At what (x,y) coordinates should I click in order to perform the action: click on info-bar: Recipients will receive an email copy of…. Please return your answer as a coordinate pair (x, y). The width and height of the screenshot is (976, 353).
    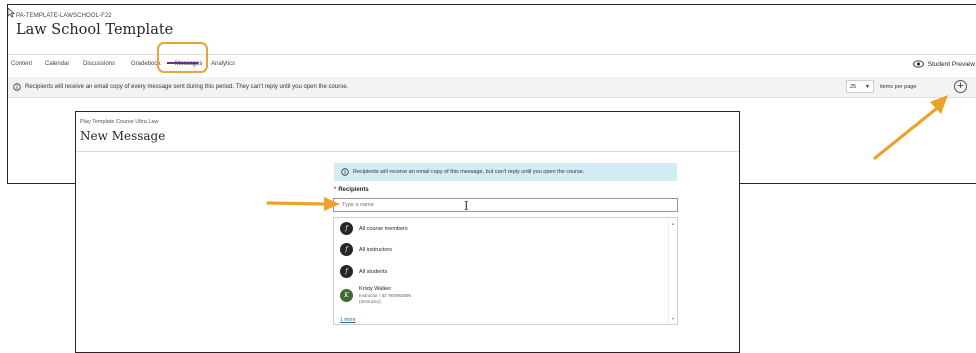
    Looking at the image, I should click on (492, 87).